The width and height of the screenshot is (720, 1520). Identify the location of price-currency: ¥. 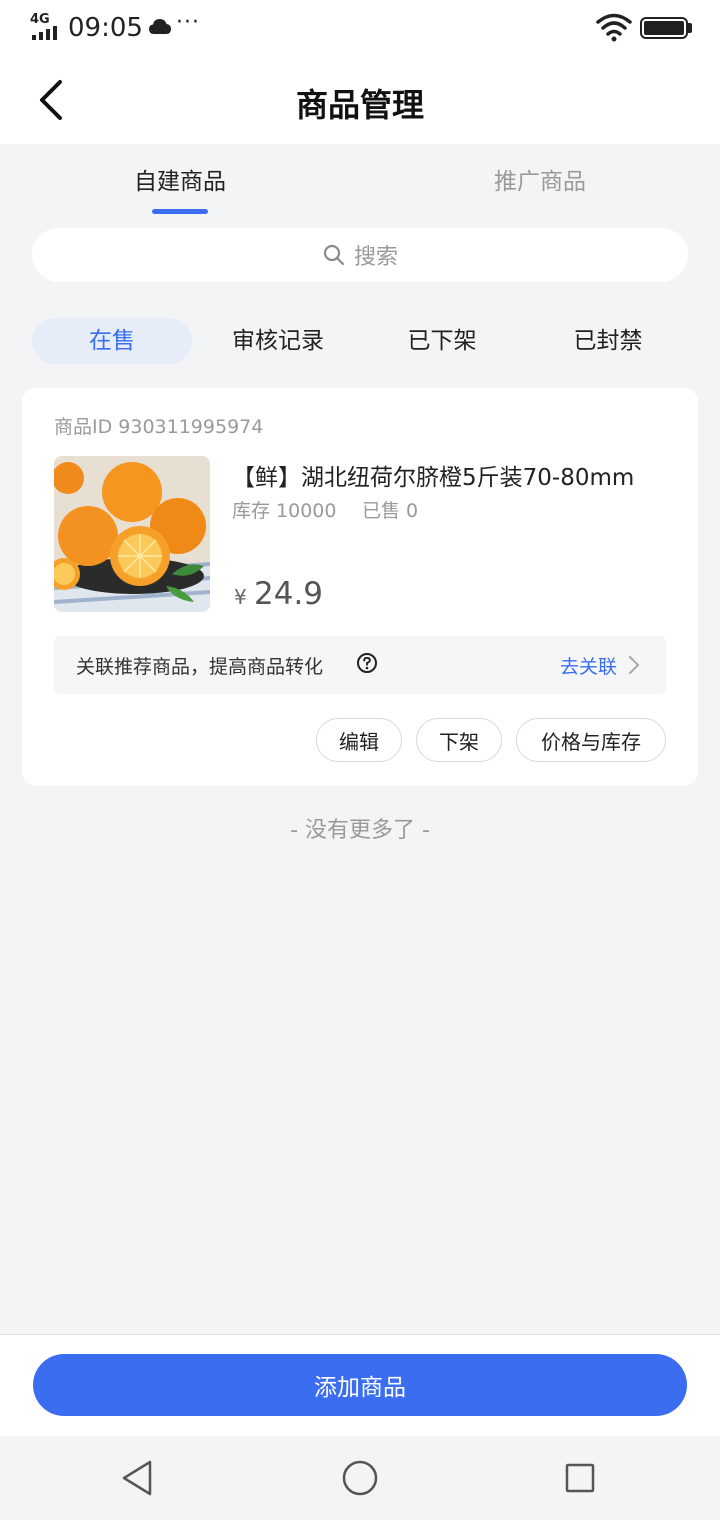
(240, 597).